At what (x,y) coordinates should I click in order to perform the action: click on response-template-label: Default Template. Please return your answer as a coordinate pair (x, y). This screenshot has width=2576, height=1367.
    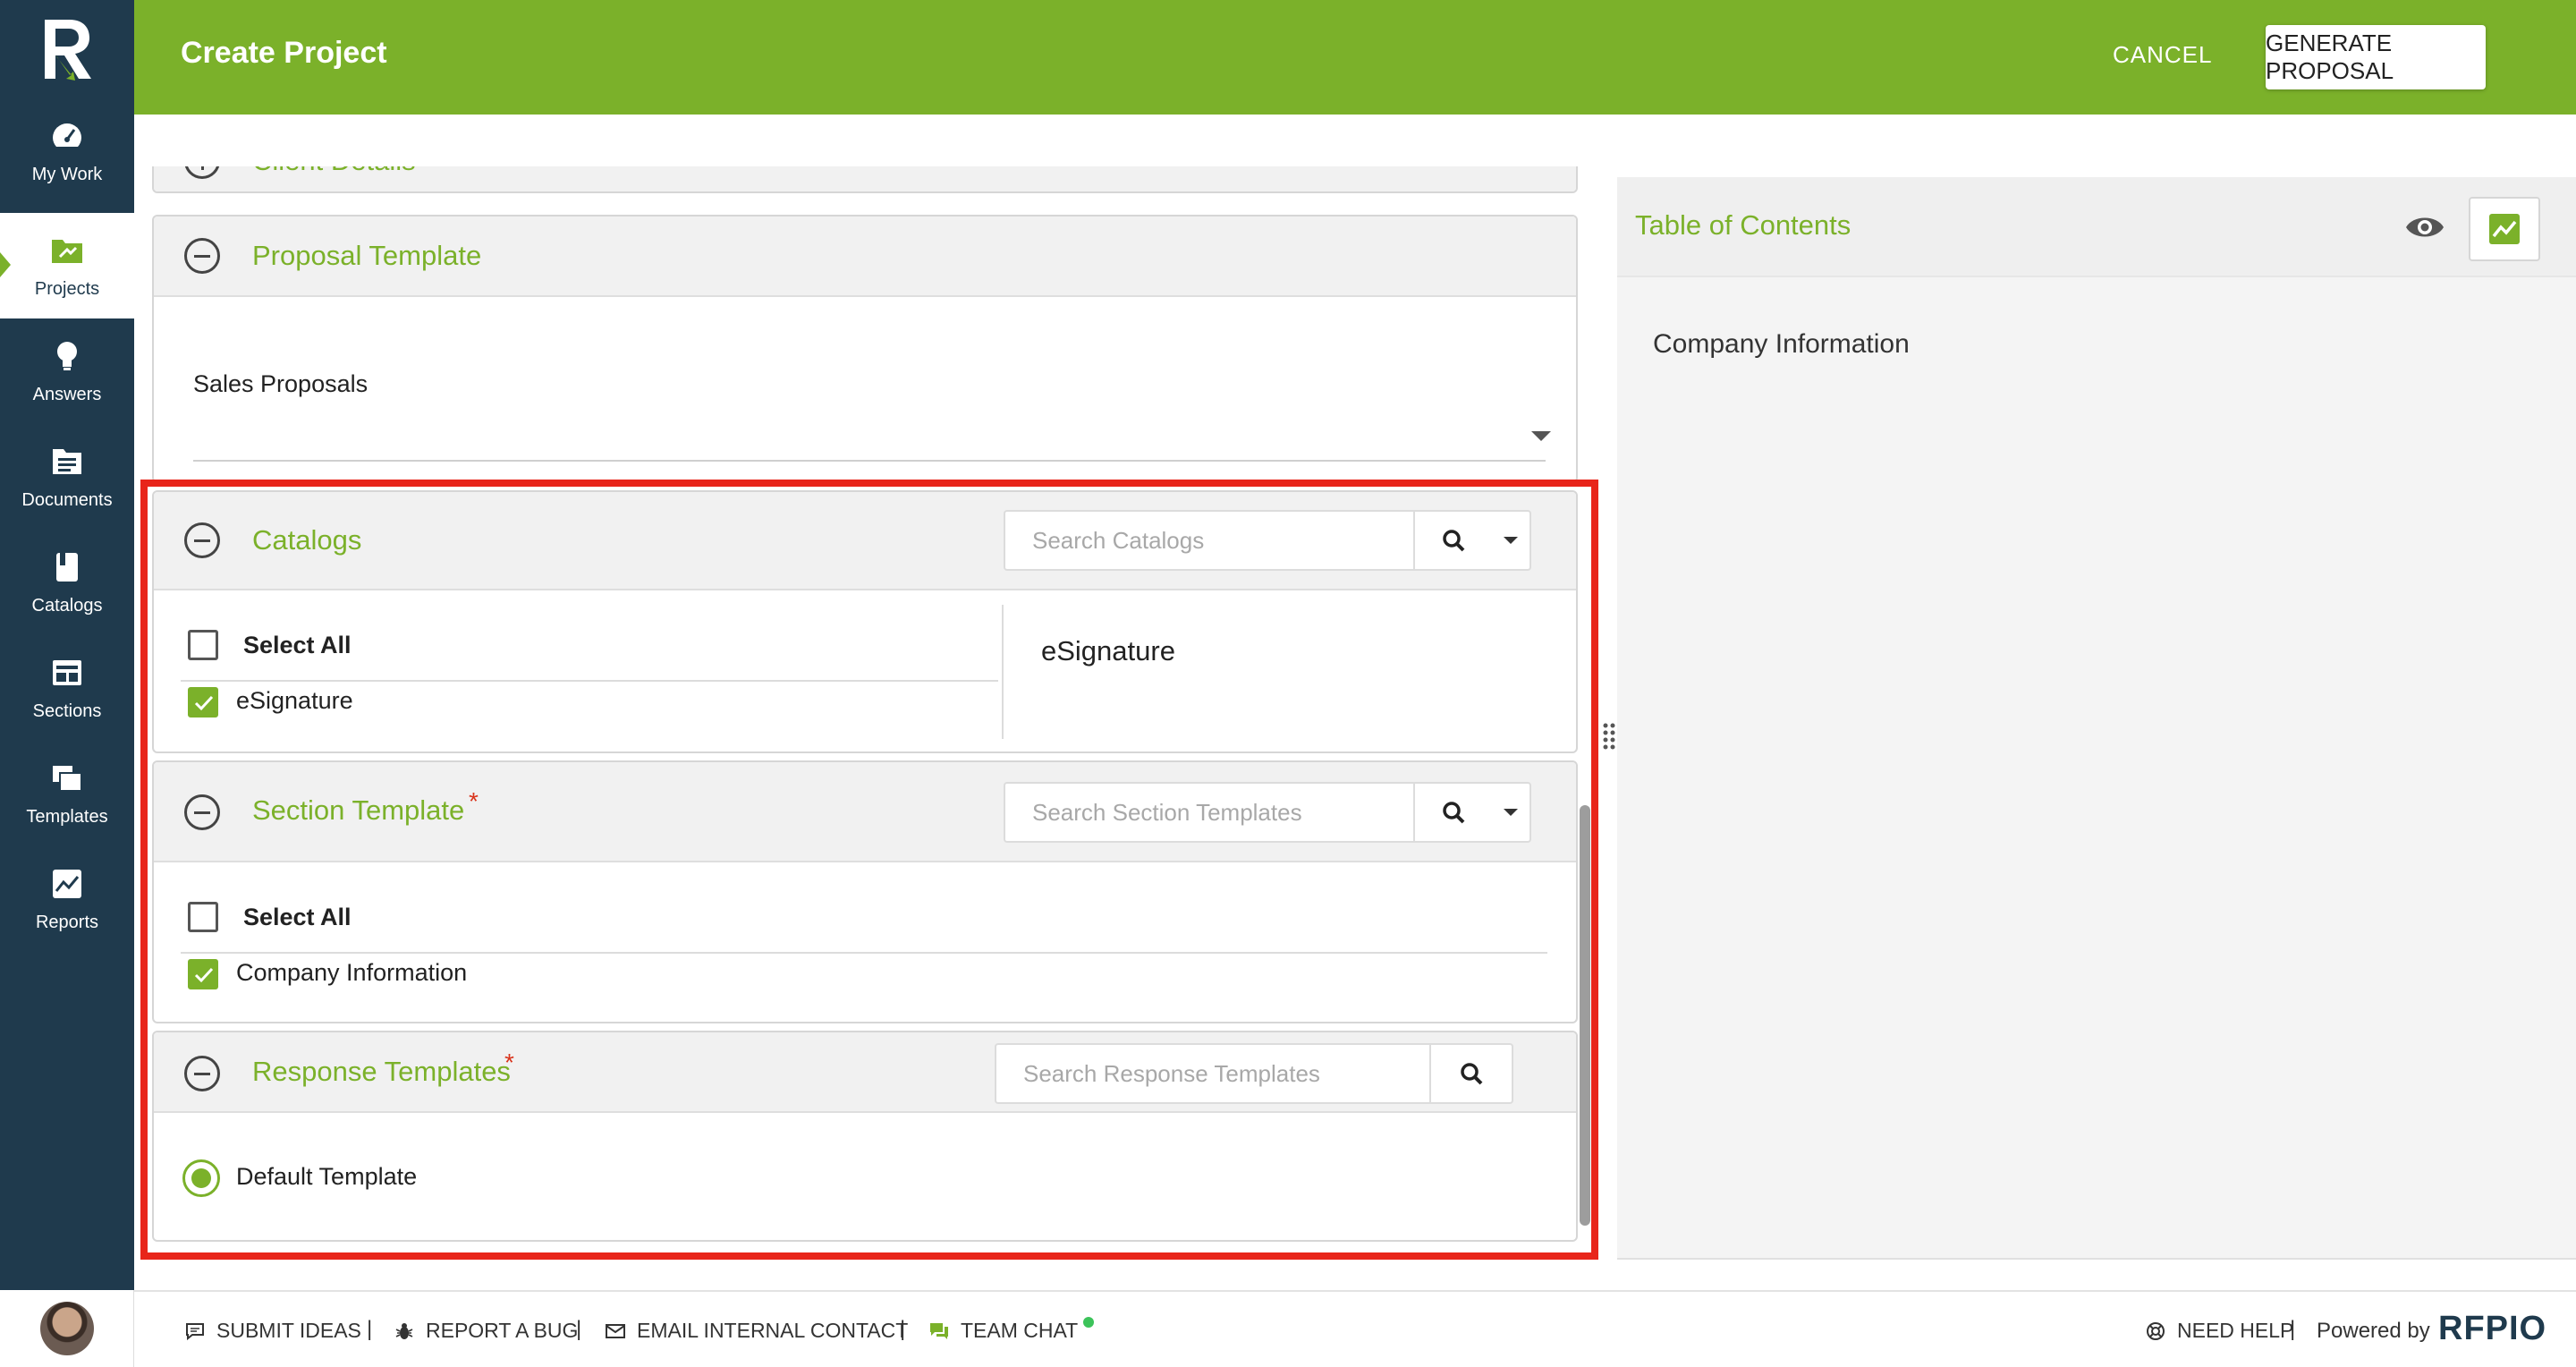
    Looking at the image, I should click on (327, 1176).